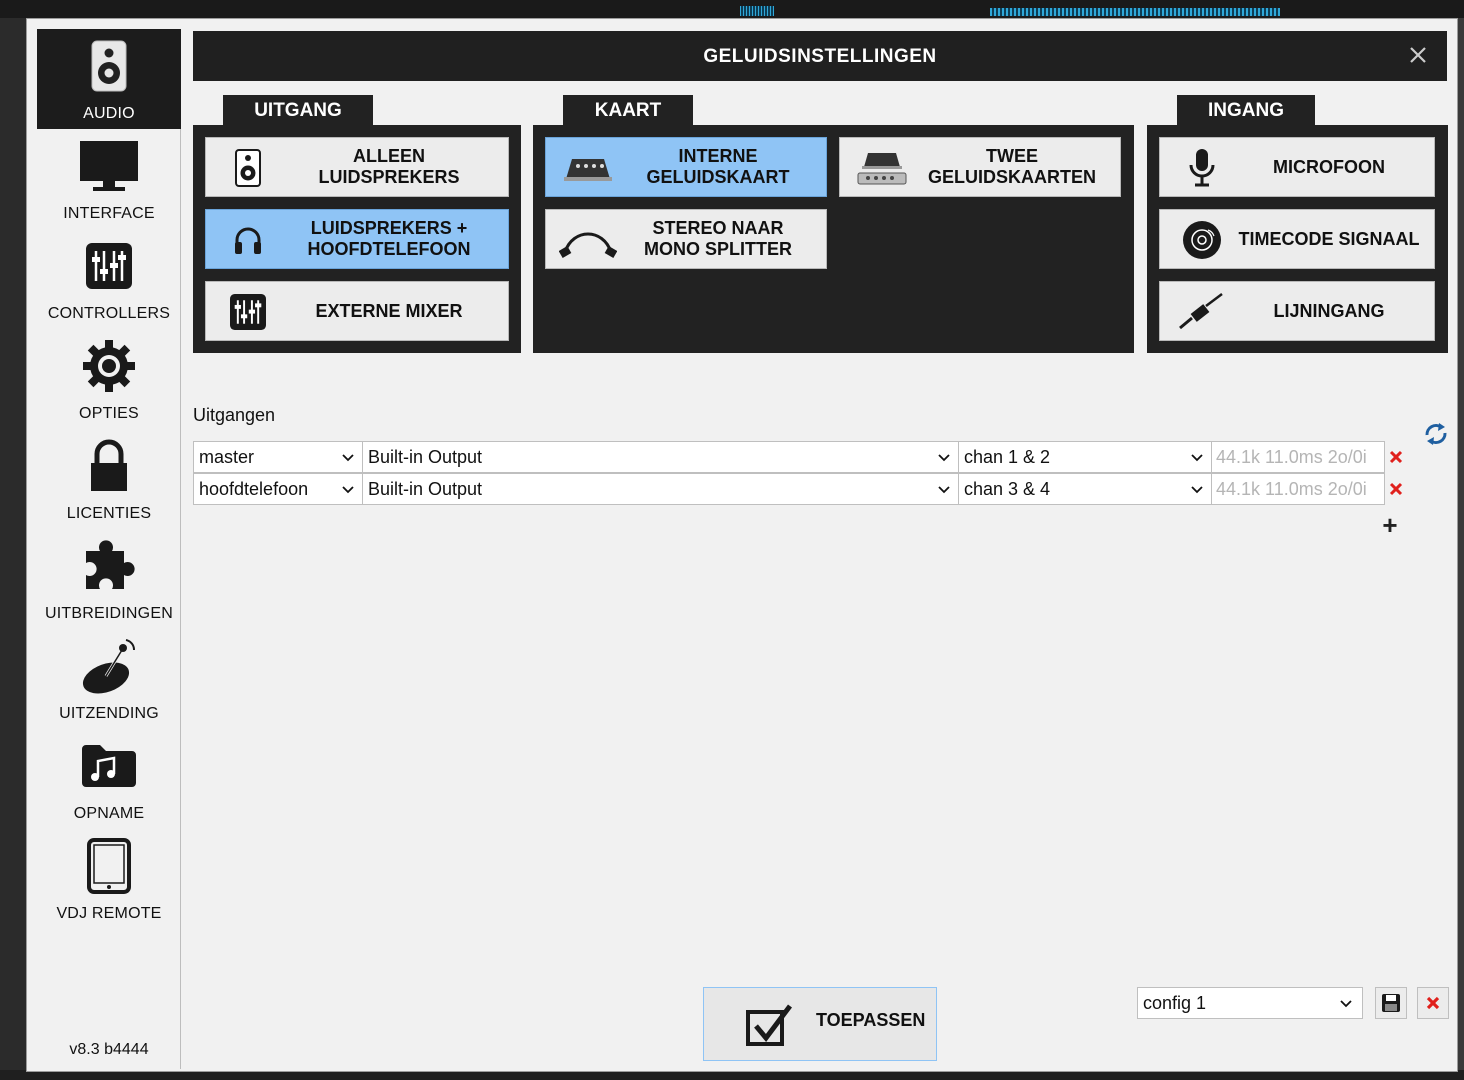 This screenshot has width=1464, height=1080. I want to click on lock-icon, so click(109, 466).